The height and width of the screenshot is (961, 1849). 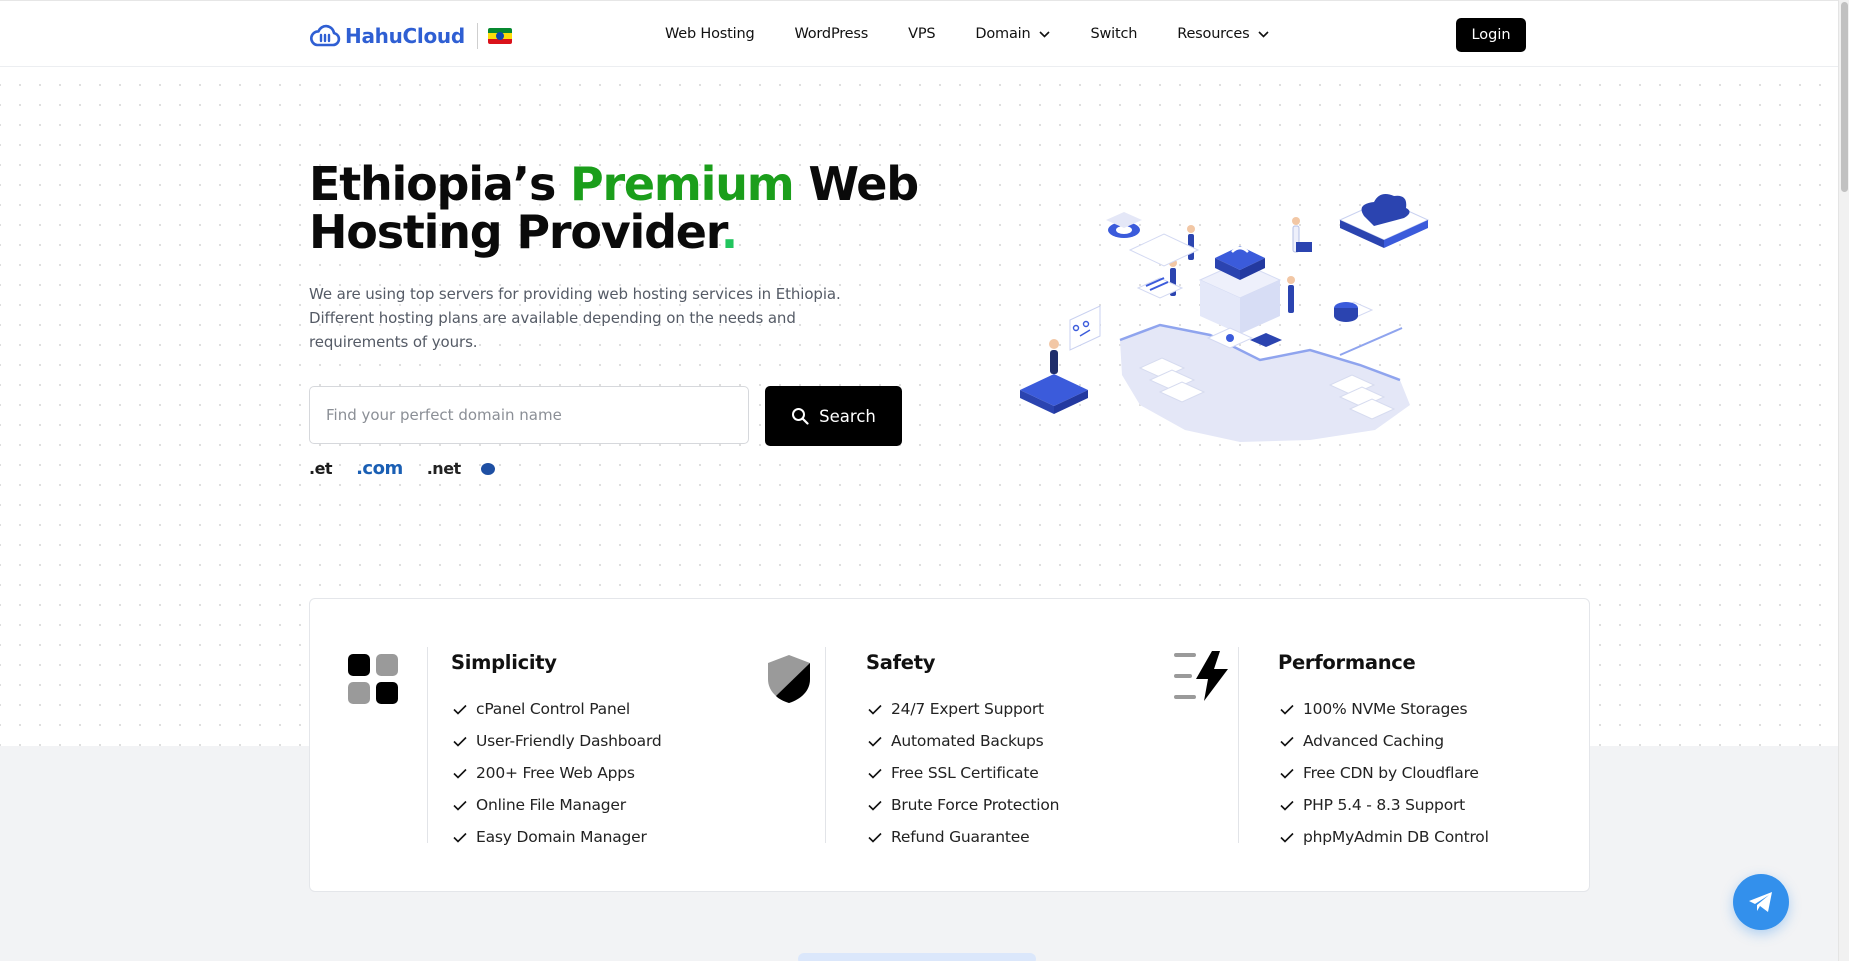 I want to click on feature-item-label: User-Friendly Dashboard, so click(x=569, y=741).